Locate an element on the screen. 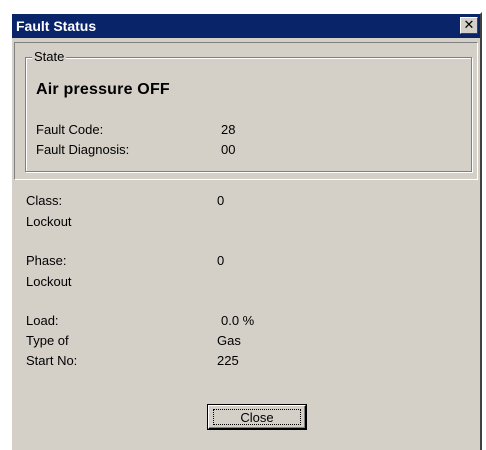 The image size is (486, 450). type-of-value: Gas is located at coordinates (229, 340).